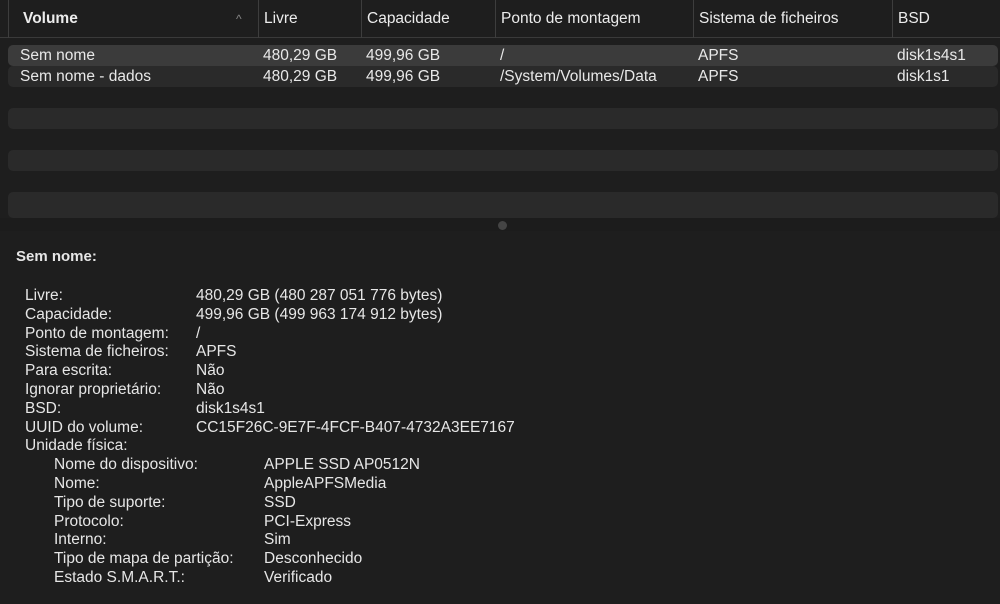 This screenshot has height=604, width=1000. I want to click on physical-value: Verificado, so click(298, 577).